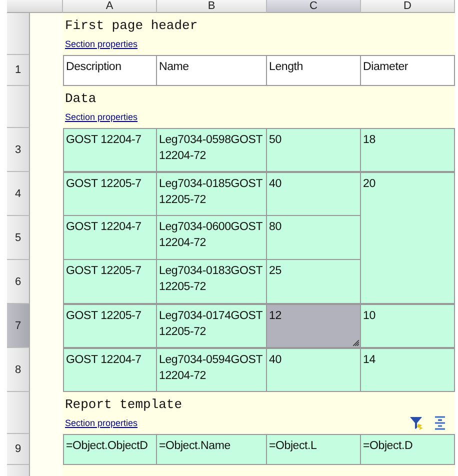  What do you see at coordinates (408, 449) in the screenshot?
I see `table-cell: =Object.D` at bounding box center [408, 449].